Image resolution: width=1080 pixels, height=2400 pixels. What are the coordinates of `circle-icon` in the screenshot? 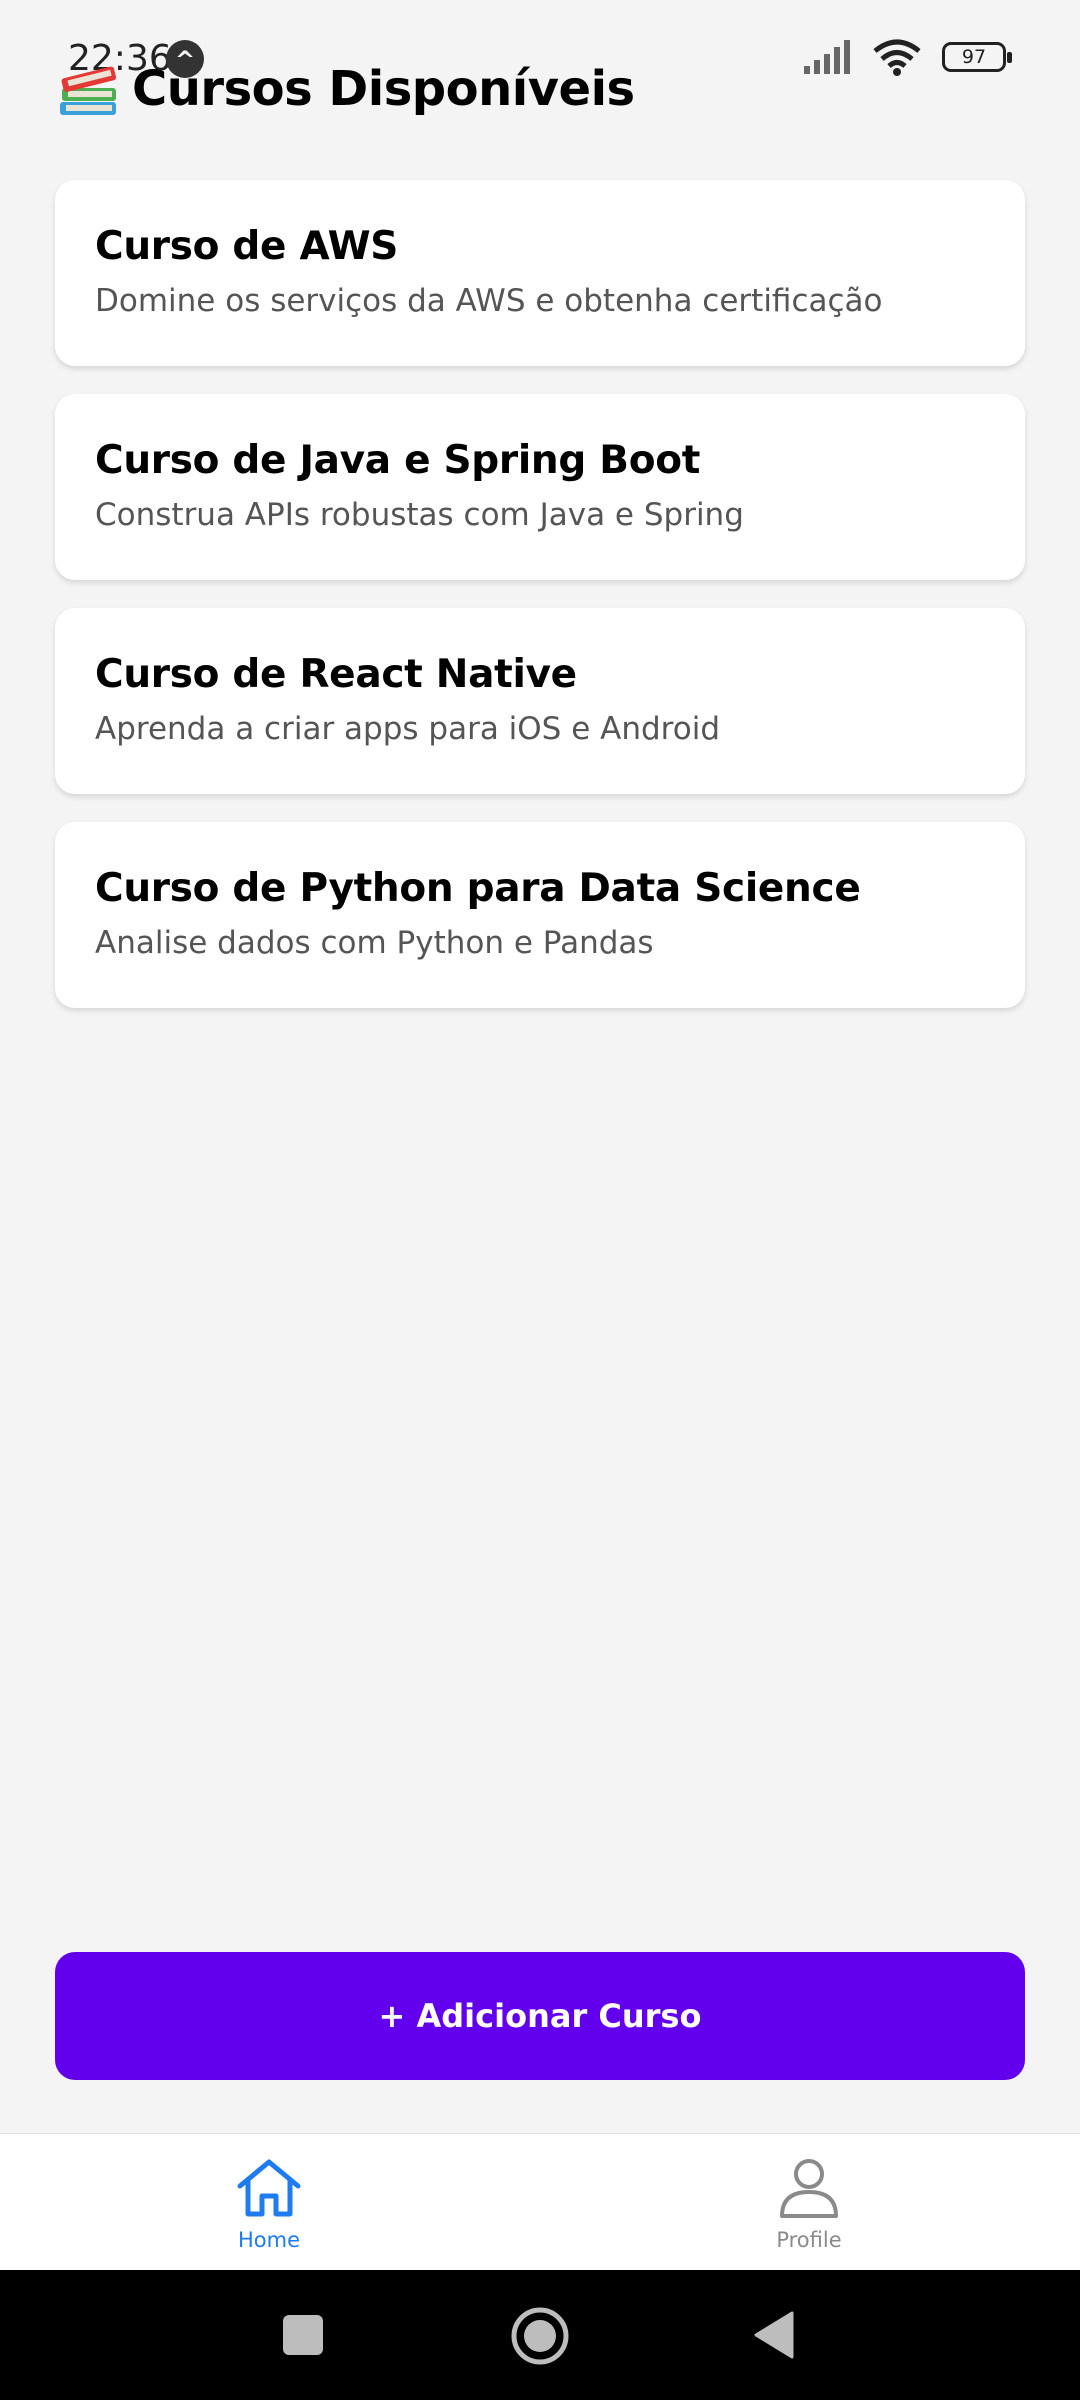 It's located at (540, 2336).